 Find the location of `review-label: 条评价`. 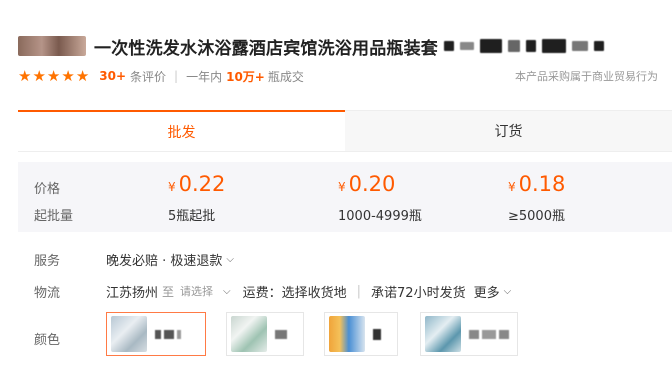

review-label: 条评价 is located at coordinates (148, 76).